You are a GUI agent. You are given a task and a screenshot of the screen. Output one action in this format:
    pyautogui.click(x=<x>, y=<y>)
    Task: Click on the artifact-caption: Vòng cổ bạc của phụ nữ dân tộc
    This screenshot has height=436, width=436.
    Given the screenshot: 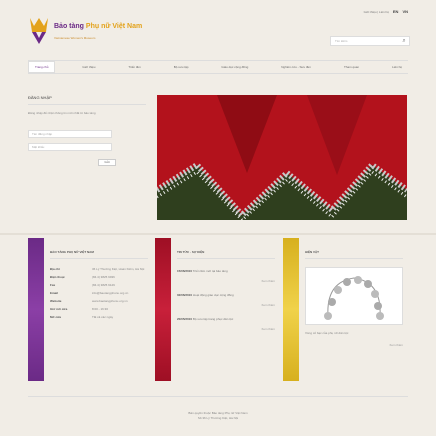 What is the action you would take?
    pyautogui.click(x=327, y=333)
    